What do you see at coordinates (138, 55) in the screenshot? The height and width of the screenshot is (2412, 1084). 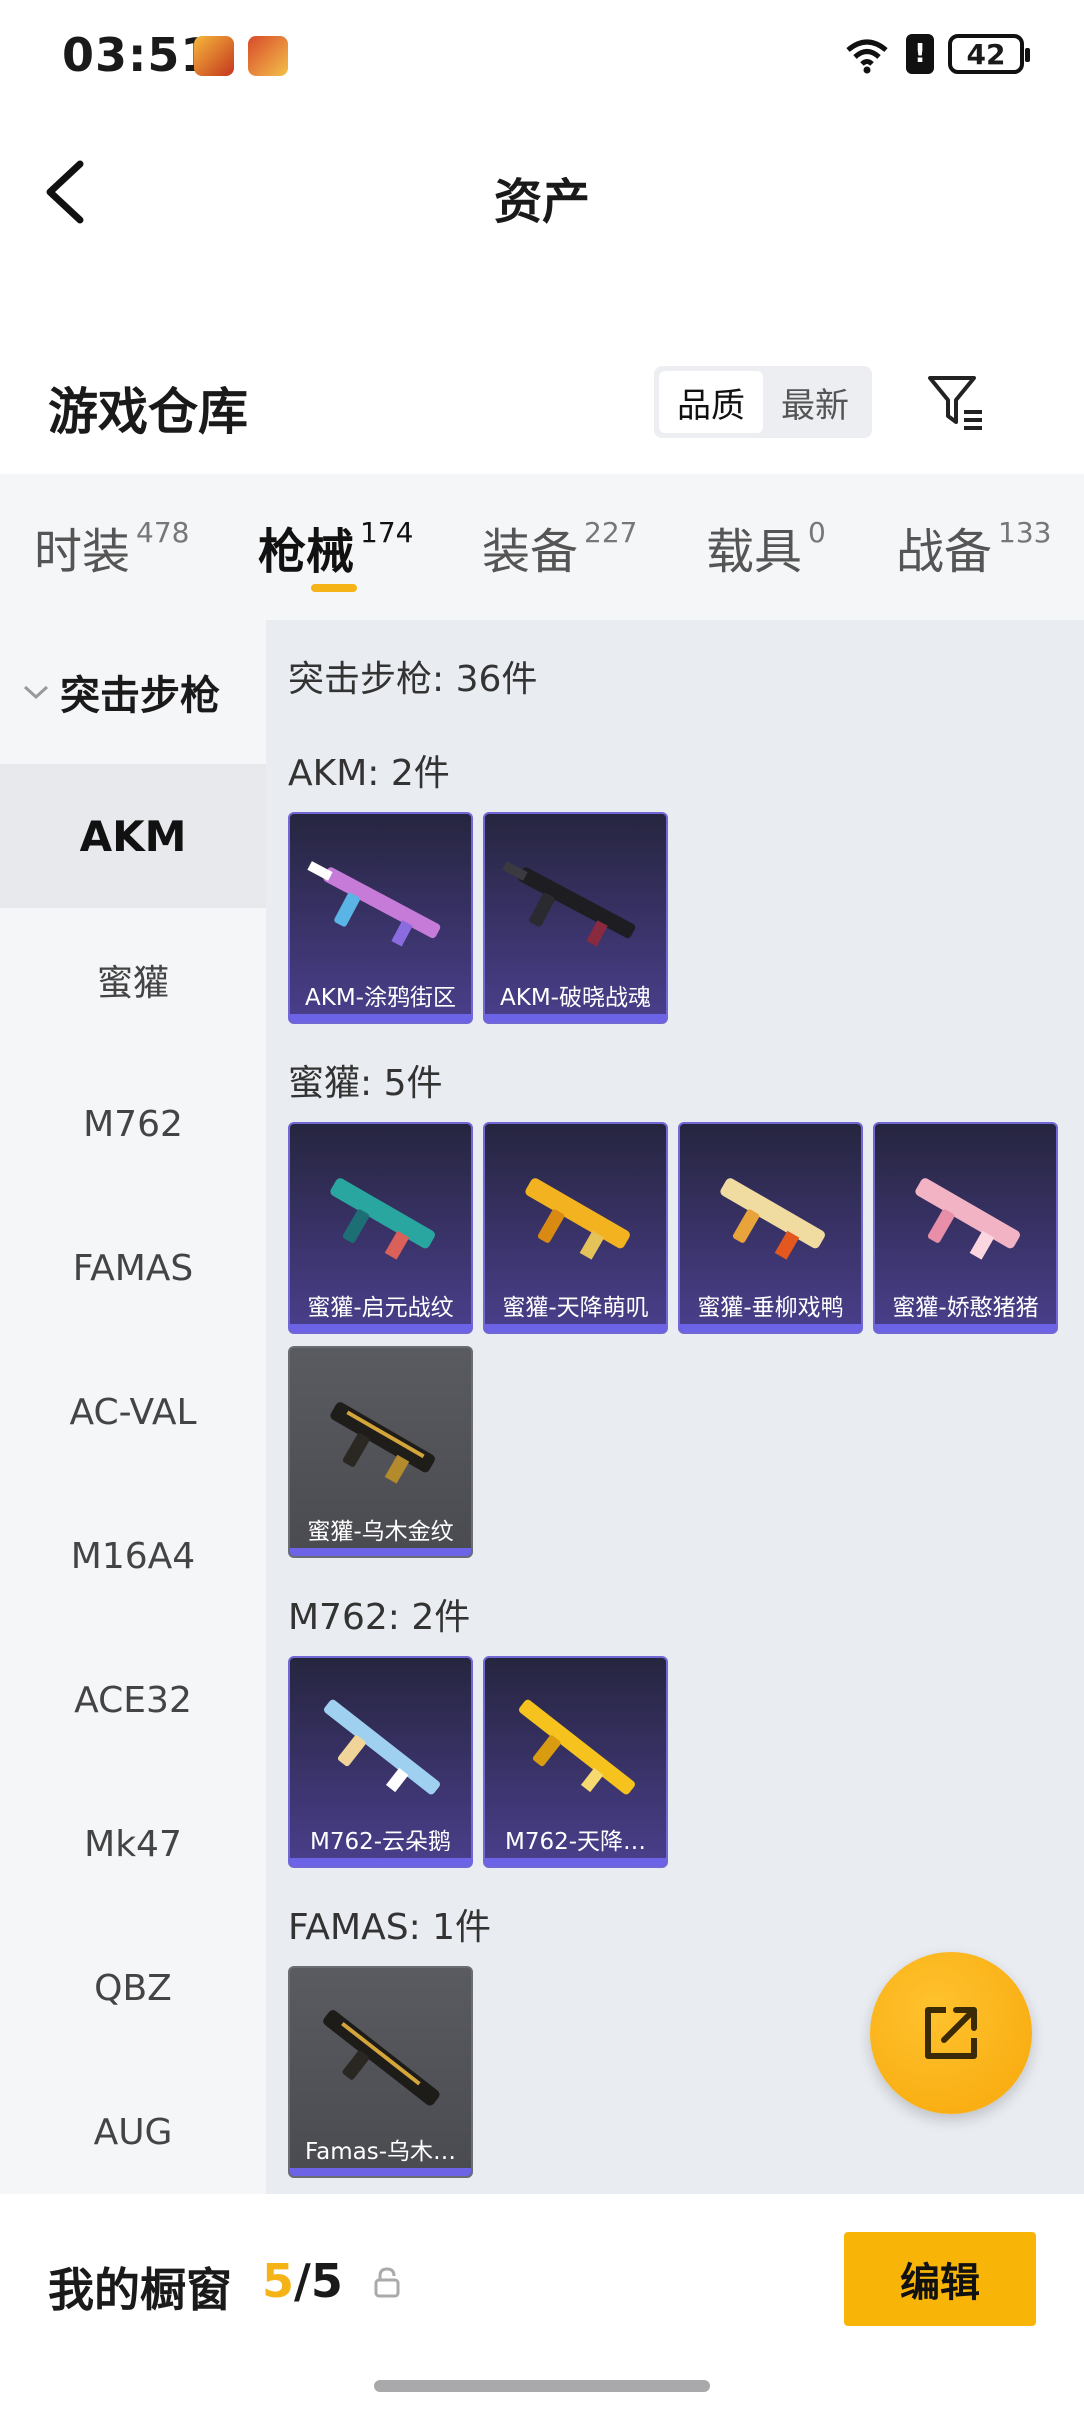 I see `status-time: 03:51` at bounding box center [138, 55].